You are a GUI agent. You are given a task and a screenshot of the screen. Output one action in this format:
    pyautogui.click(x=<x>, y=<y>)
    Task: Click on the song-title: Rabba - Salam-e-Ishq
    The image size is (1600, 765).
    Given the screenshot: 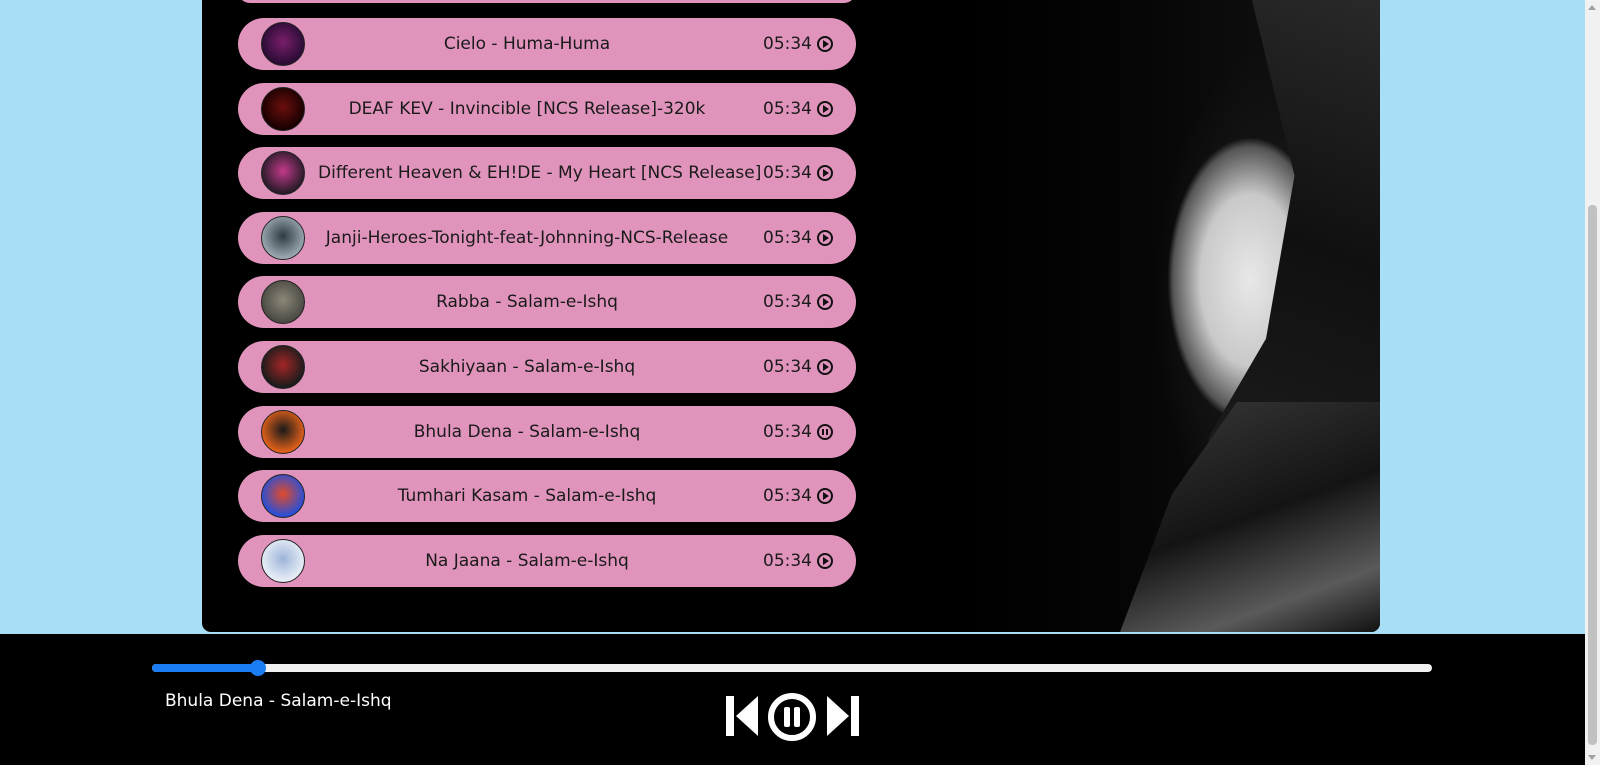 What is the action you would take?
    pyautogui.click(x=527, y=302)
    